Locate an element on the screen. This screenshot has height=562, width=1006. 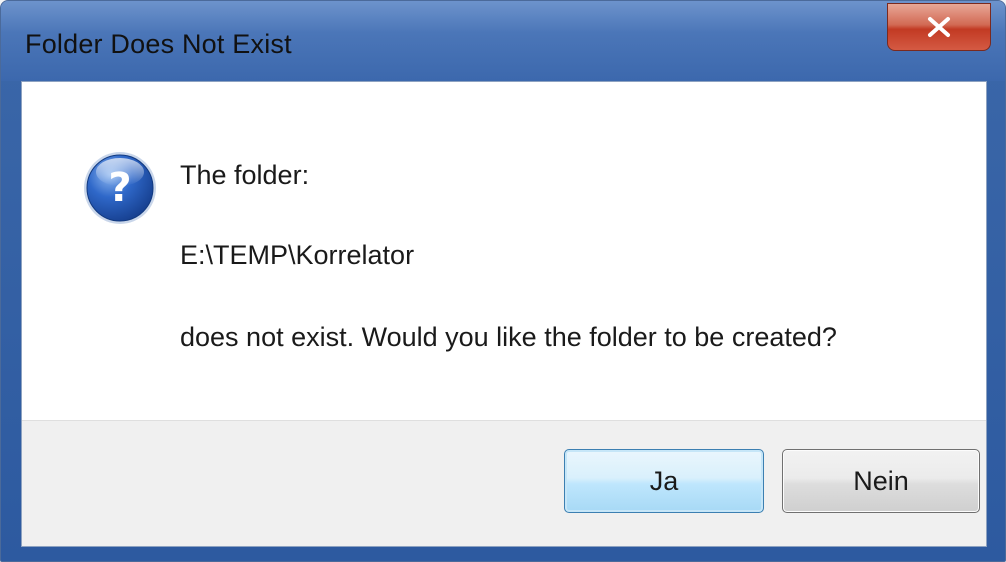
no-button: Nein is located at coordinates (881, 481).